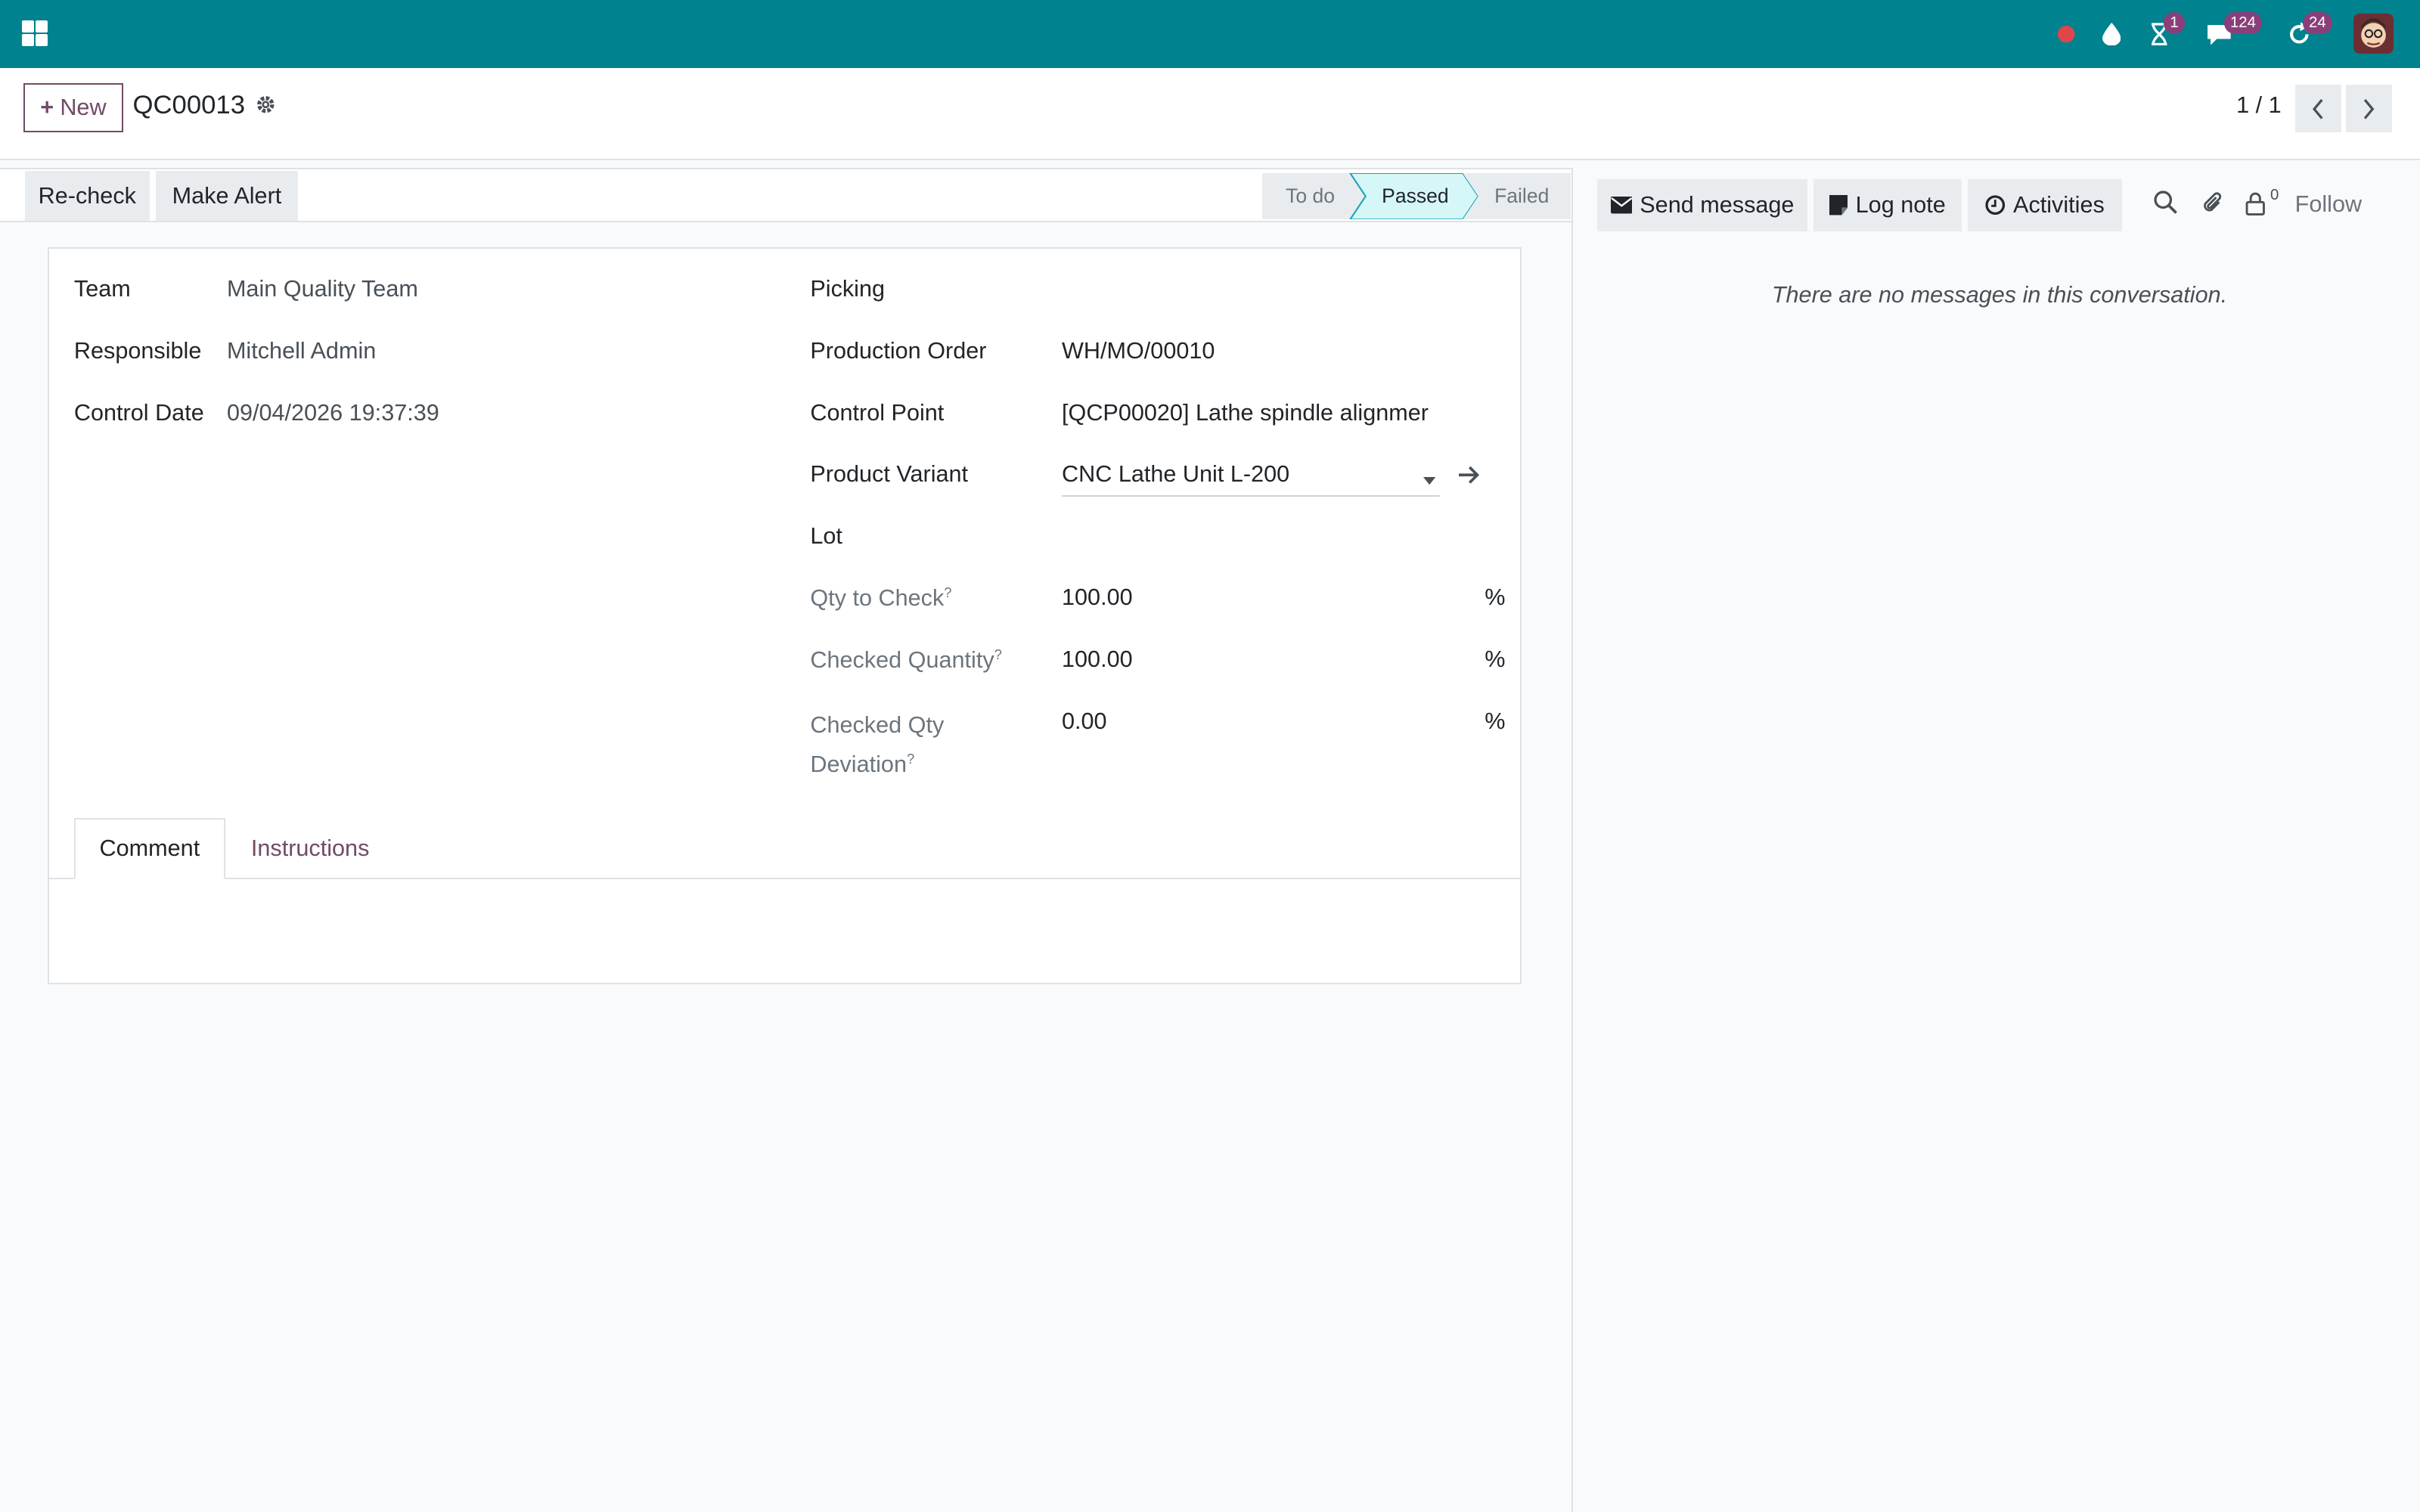 This screenshot has height=1512, width=2420. What do you see at coordinates (2373, 34) in the screenshot?
I see `user-avatar` at bounding box center [2373, 34].